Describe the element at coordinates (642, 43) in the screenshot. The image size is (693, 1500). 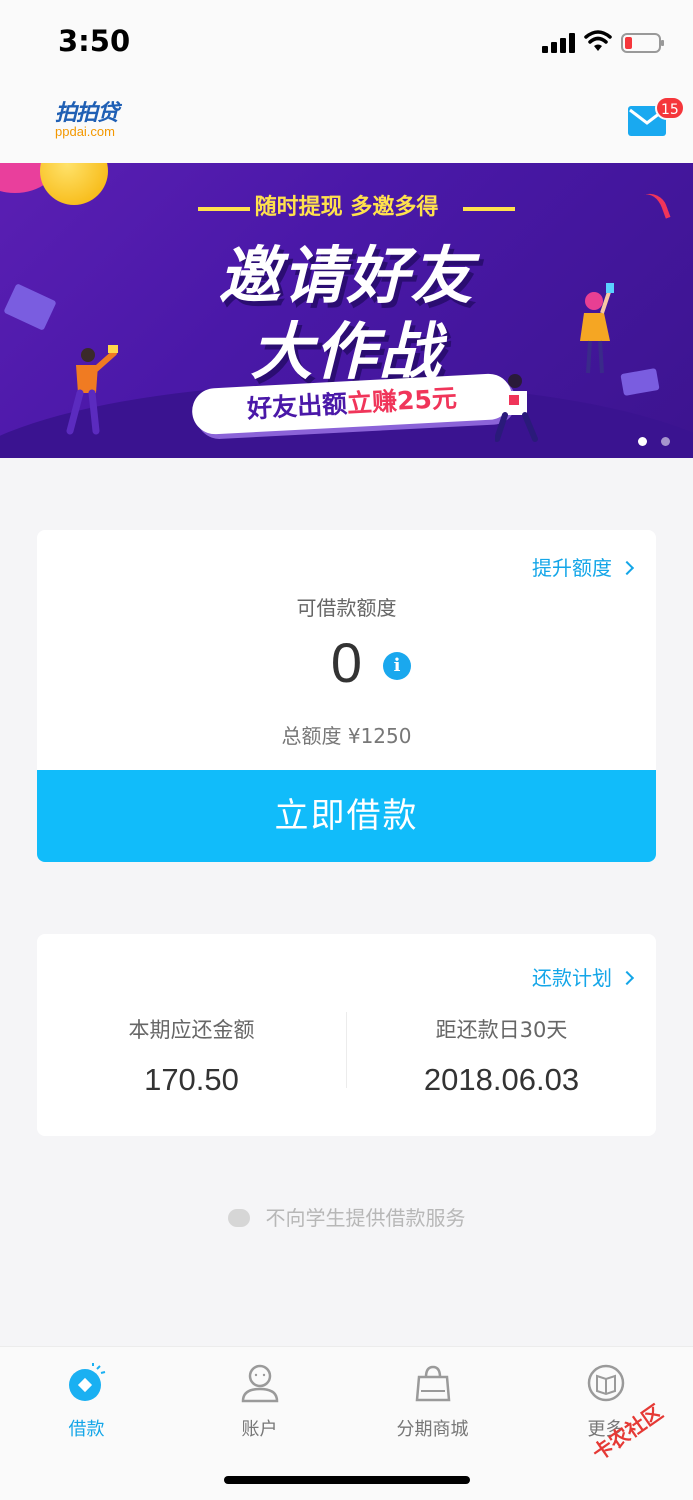
I see `battery-icon` at that location.